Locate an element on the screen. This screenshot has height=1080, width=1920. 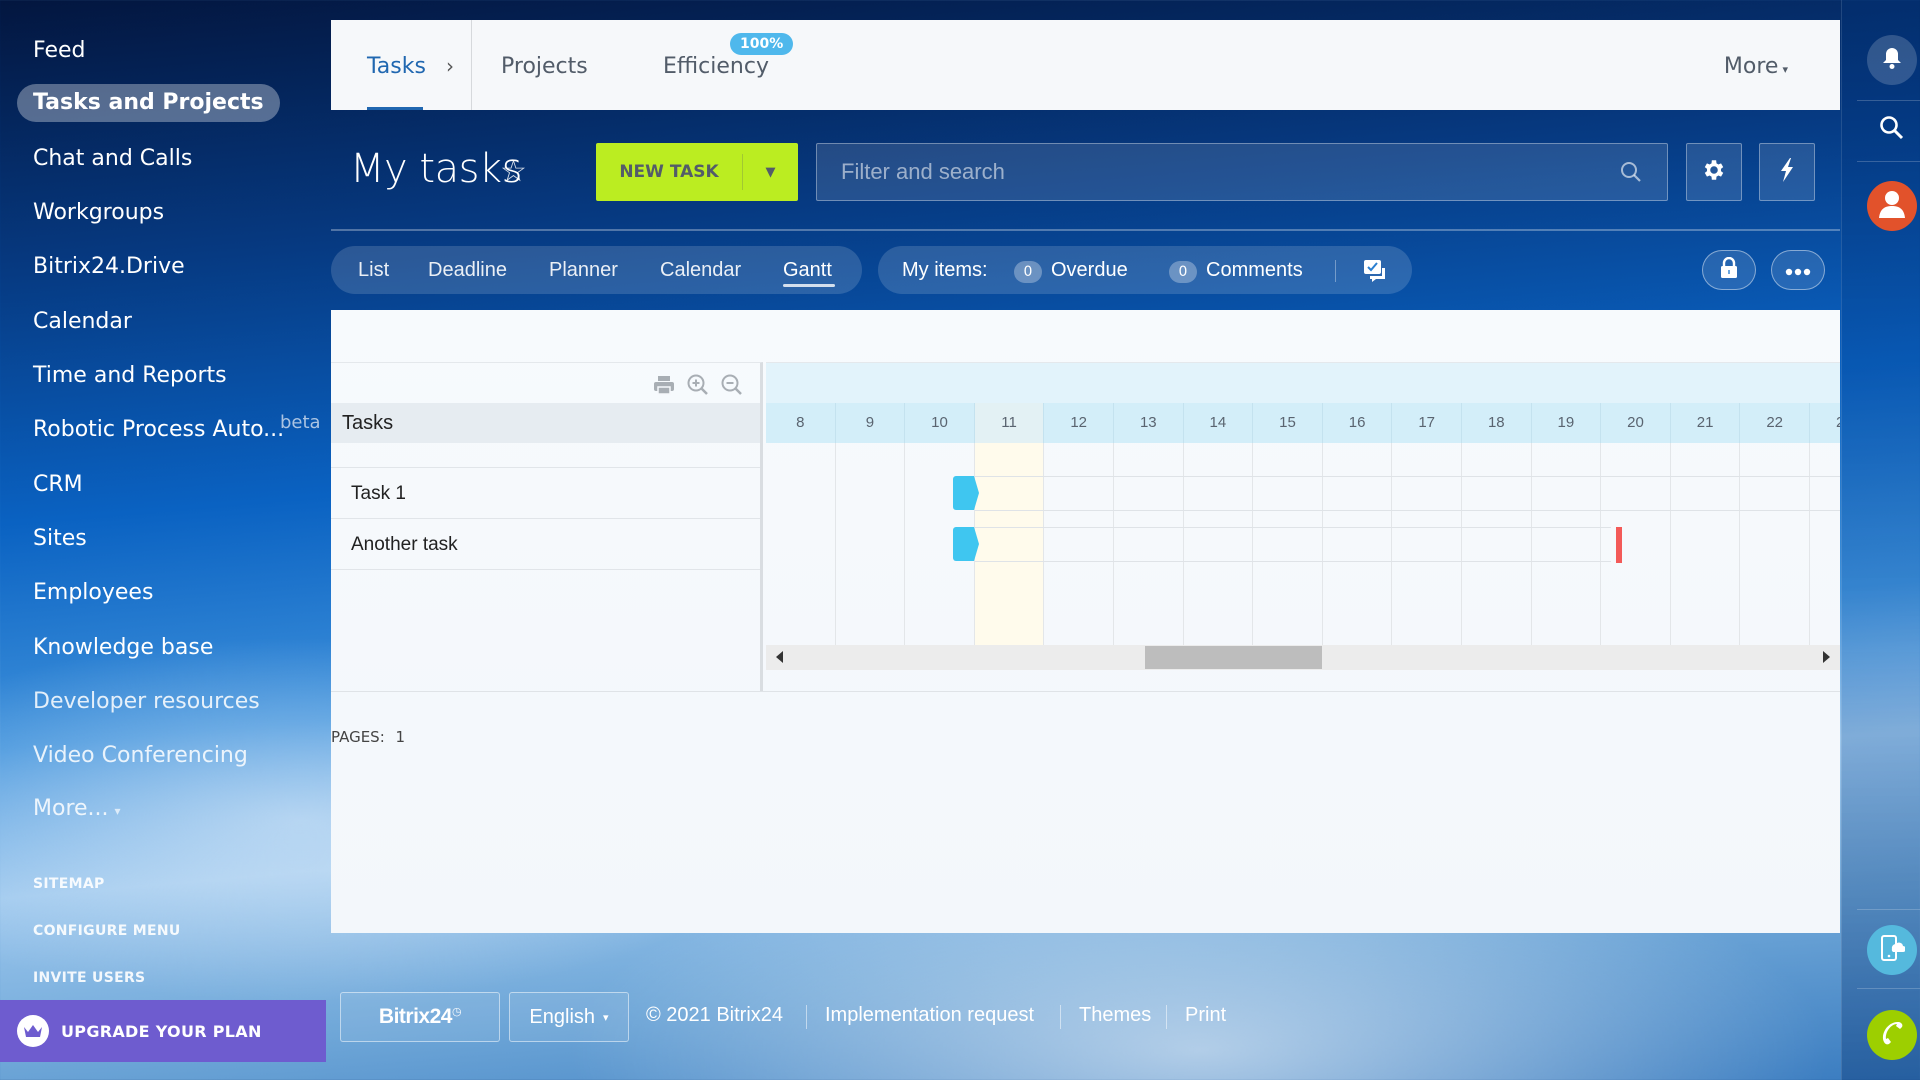
view-calendar: Calendar is located at coordinates (700, 270).